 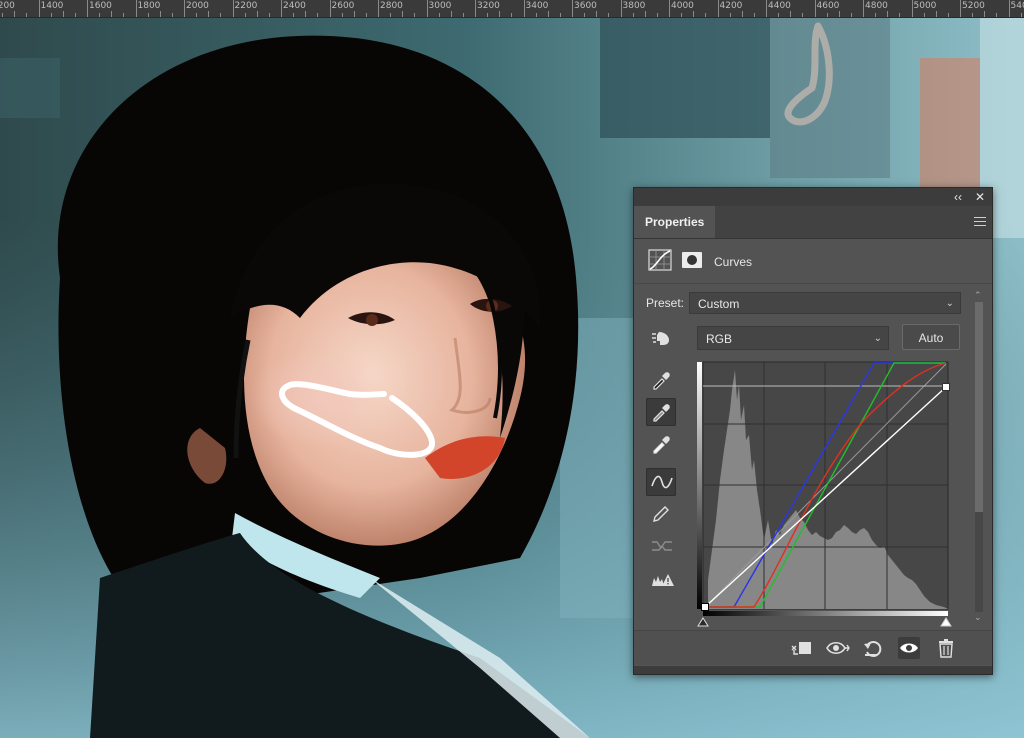 What do you see at coordinates (675, 222) in the screenshot?
I see `tab-properties: Properties` at bounding box center [675, 222].